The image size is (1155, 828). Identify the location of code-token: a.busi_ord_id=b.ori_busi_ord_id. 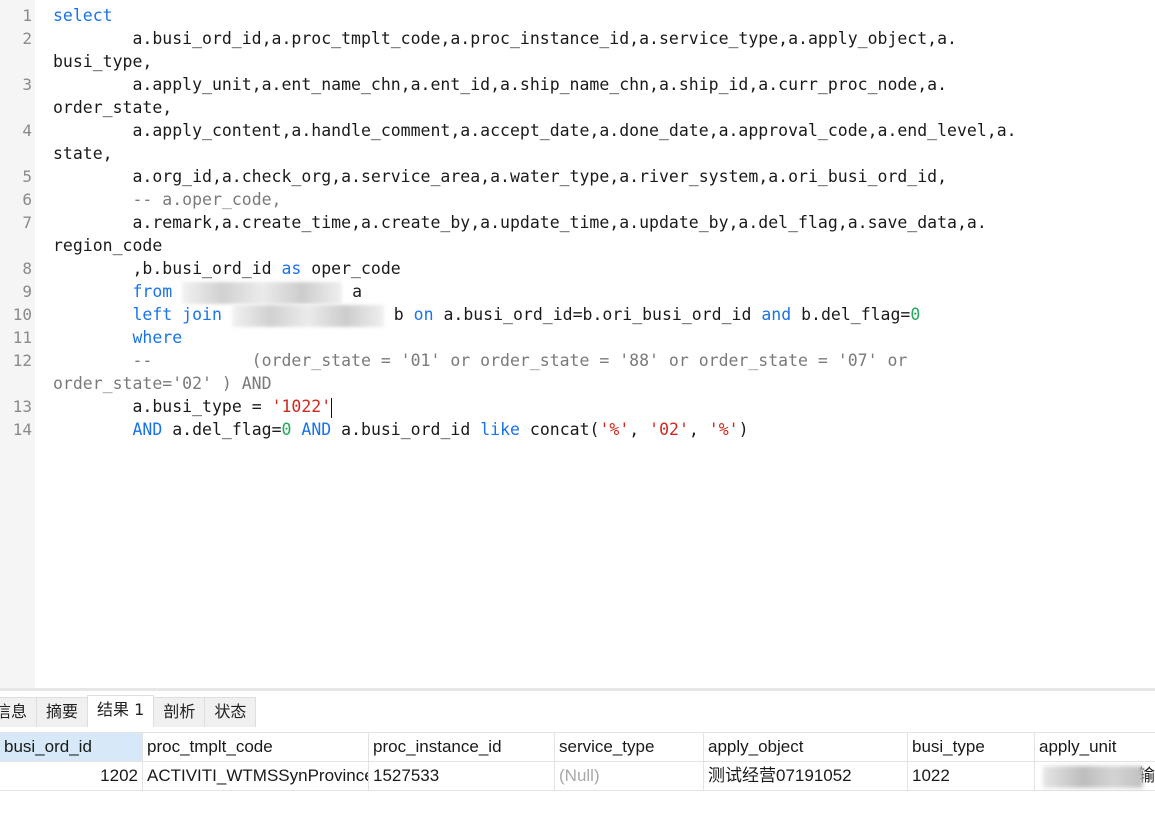
(597, 314).